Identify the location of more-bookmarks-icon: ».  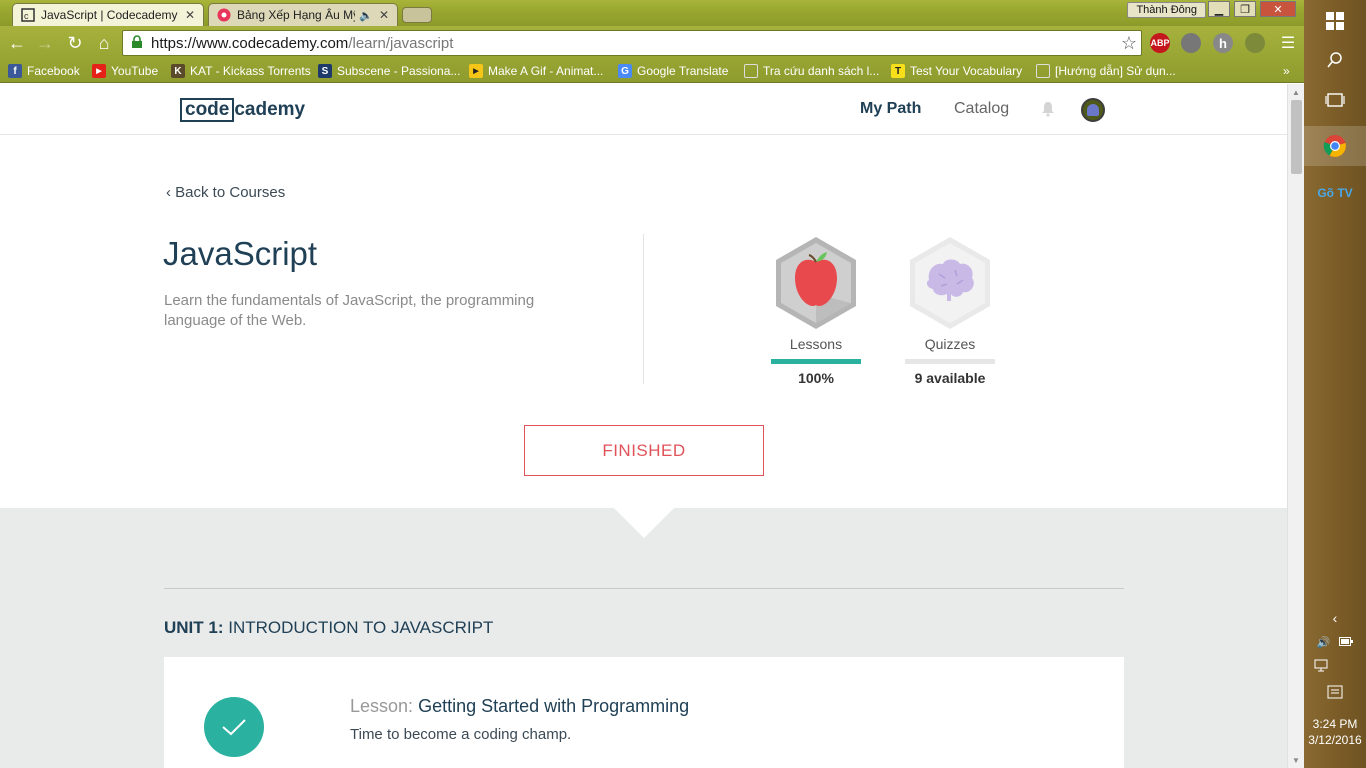
(1286, 71).